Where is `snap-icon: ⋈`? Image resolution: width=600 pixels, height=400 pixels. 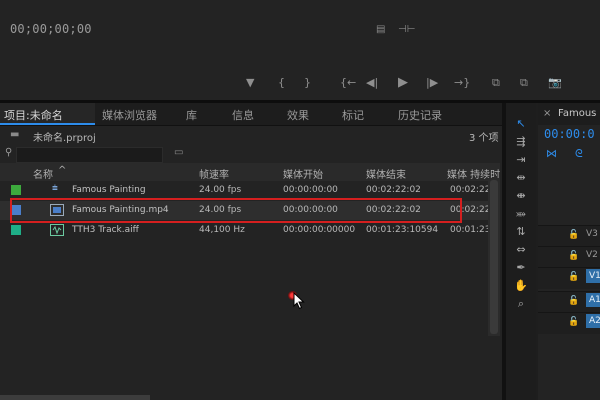 snap-icon: ⋈ is located at coordinates (551, 153).